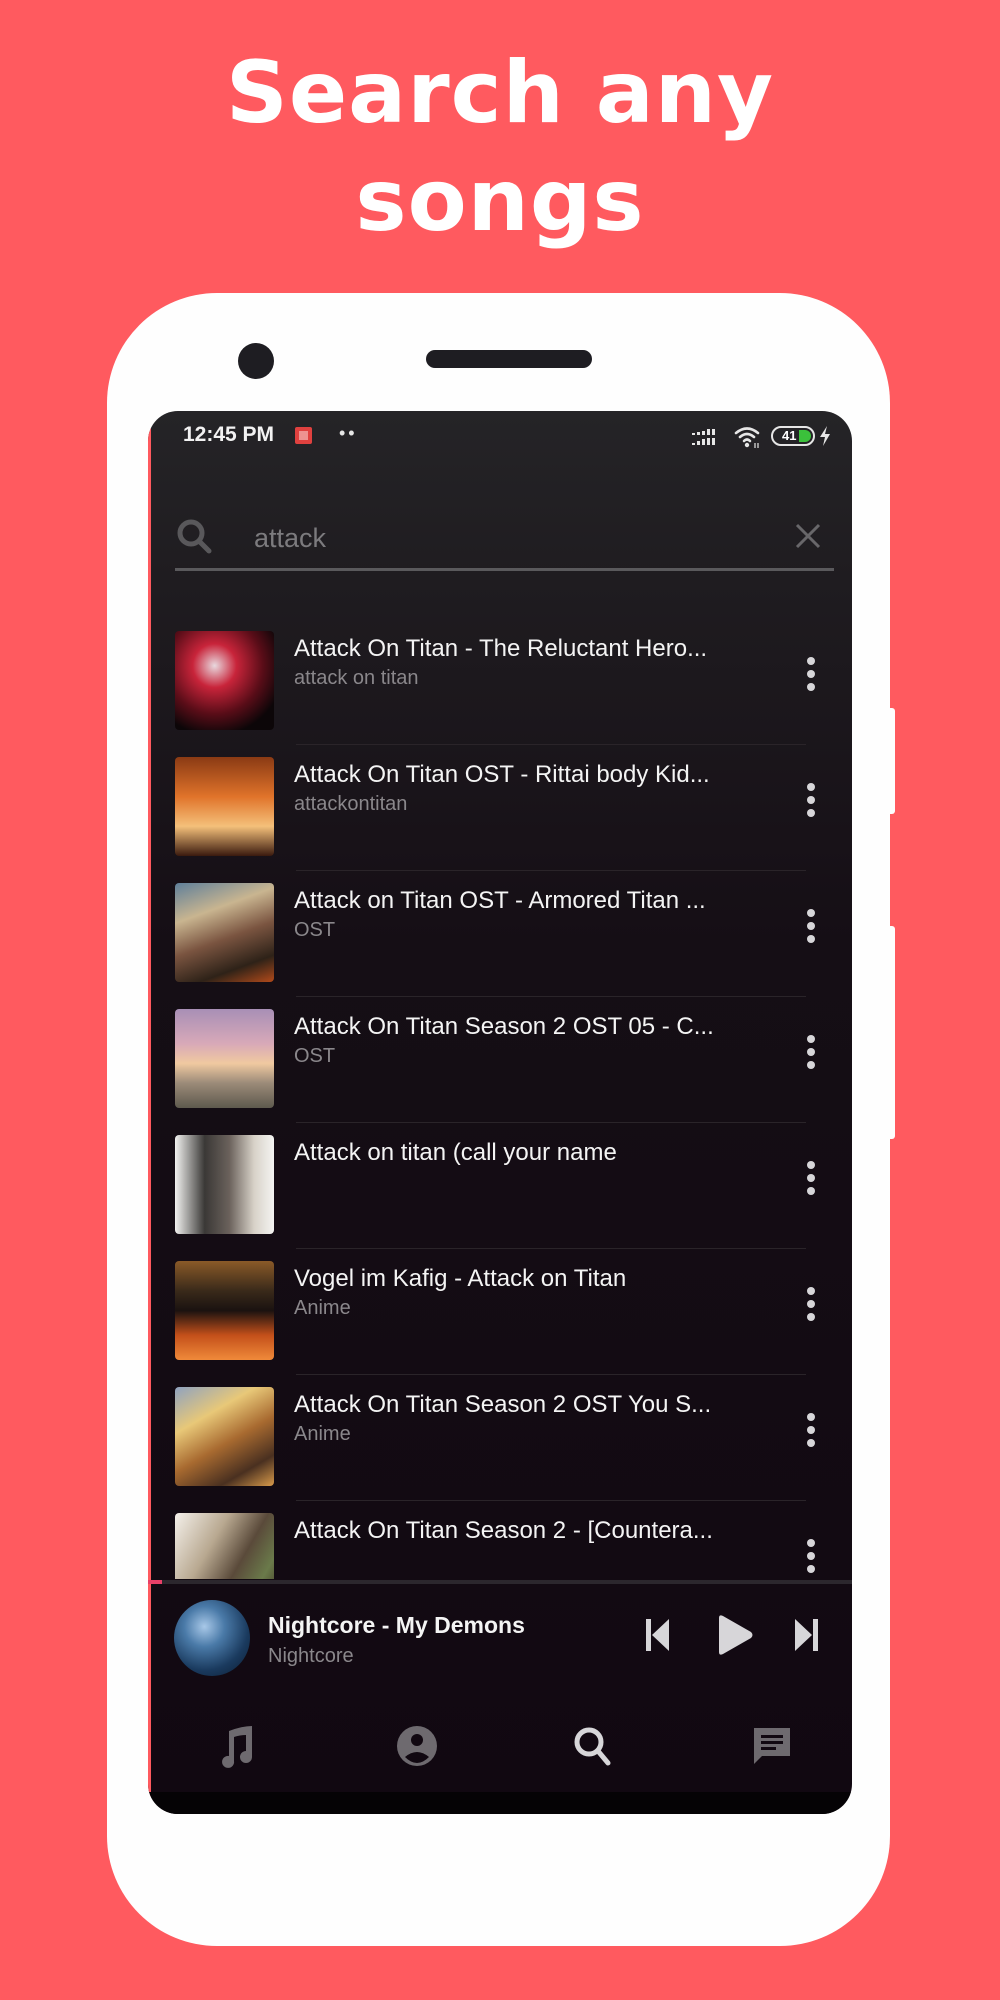 Image resolution: width=1000 pixels, height=2000 pixels. I want to click on music-note-icon, so click(237, 1746).